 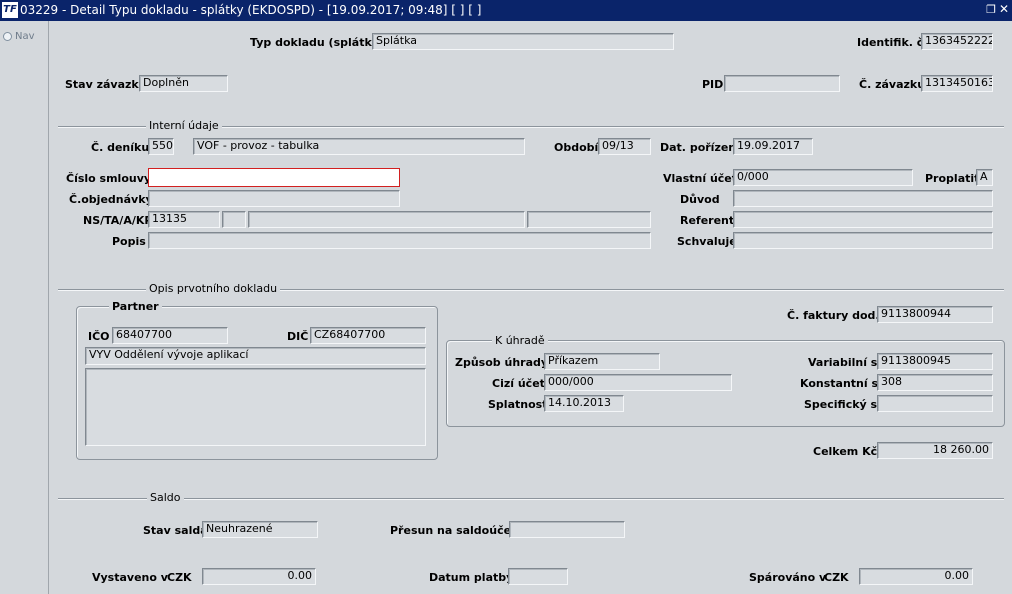 I want to click on partner-name-field: VYV Oddělení vývoje aplikací, so click(x=255, y=356).